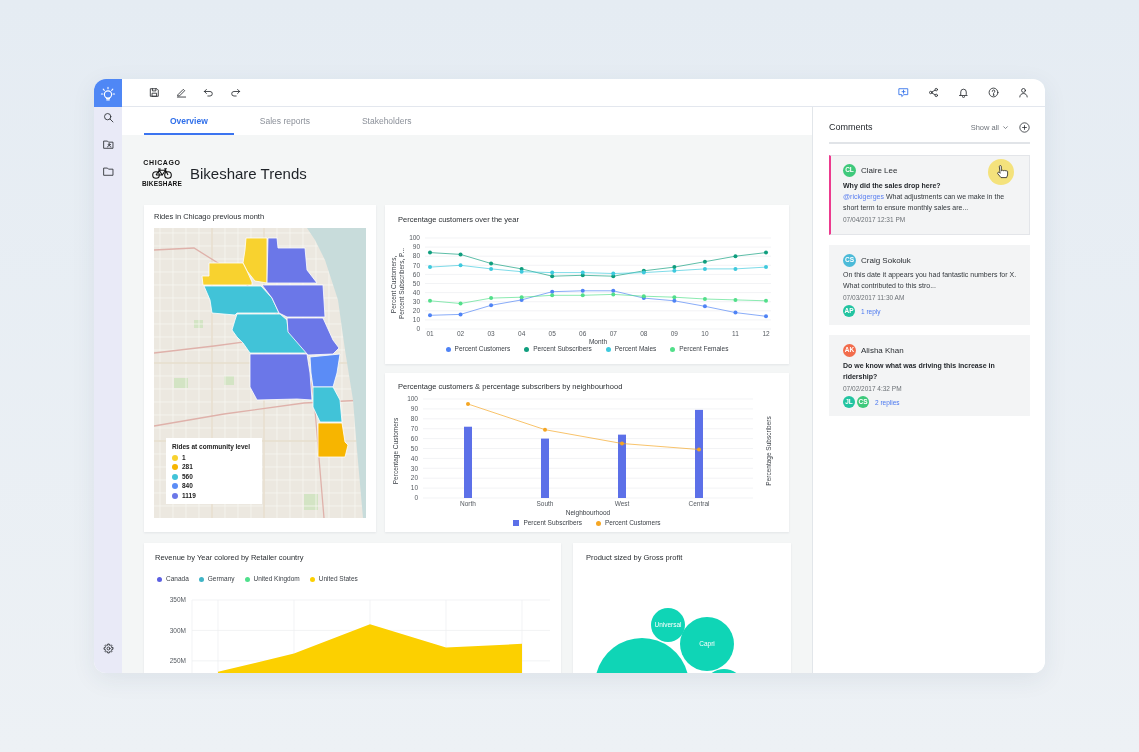 The image size is (1139, 752). What do you see at coordinates (181, 92) in the screenshot?
I see `pencil-icon` at bounding box center [181, 92].